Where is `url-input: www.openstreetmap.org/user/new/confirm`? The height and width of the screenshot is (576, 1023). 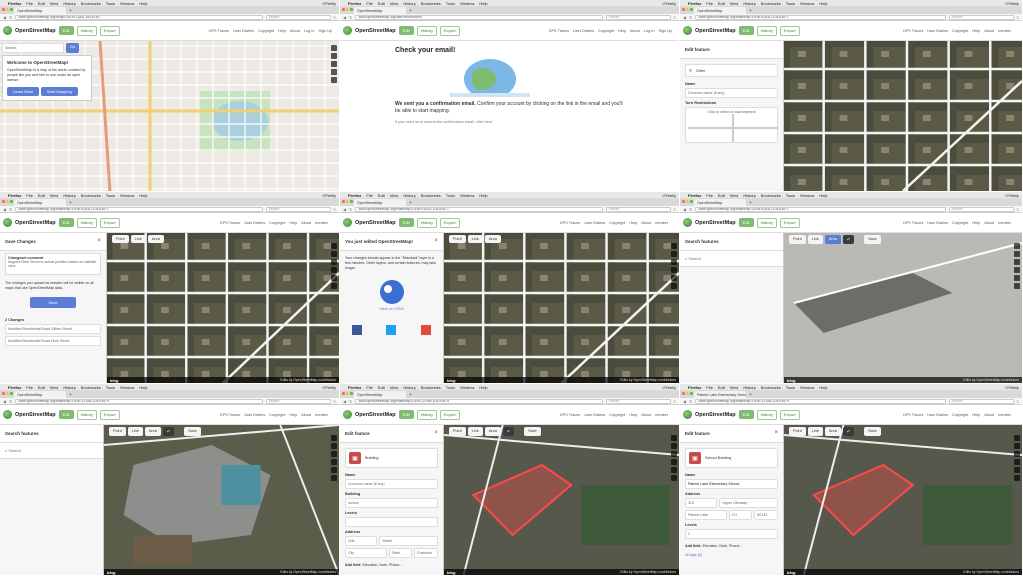 url-input: www.openstreetmap.org/user/new/confirm is located at coordinates (479, 17).